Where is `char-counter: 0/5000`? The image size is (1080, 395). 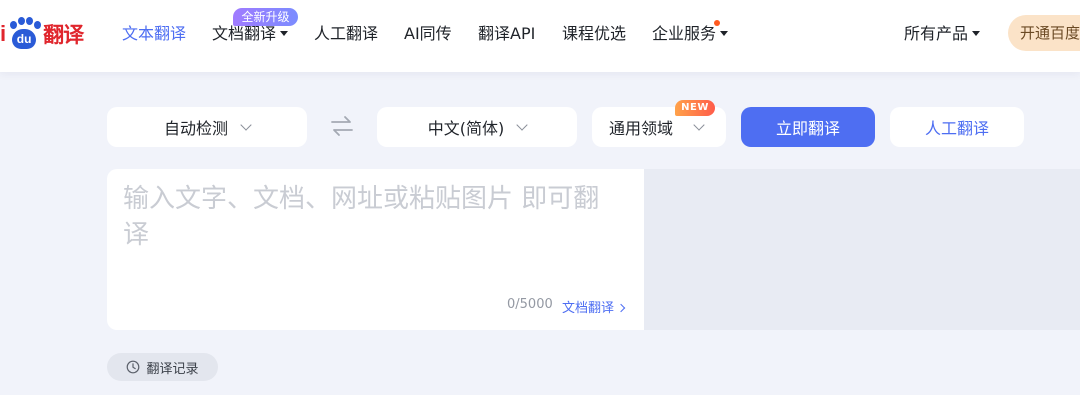 char-counter: 0/5000 is located at coordinates (530, 304).